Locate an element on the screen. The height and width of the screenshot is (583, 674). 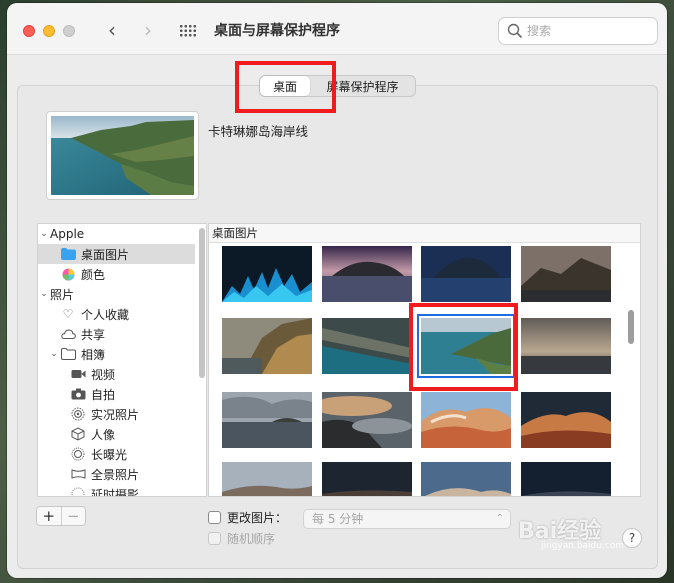
heart-icon: ♡ is located at coordinates (68, 314).